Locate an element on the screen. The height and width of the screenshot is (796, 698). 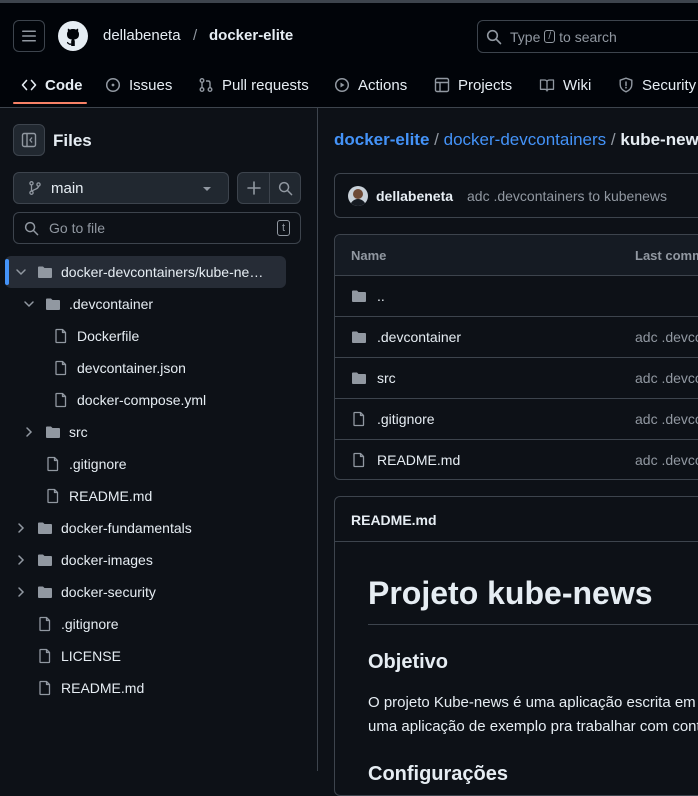
table-row: .. is located at coordinates (516, 295).